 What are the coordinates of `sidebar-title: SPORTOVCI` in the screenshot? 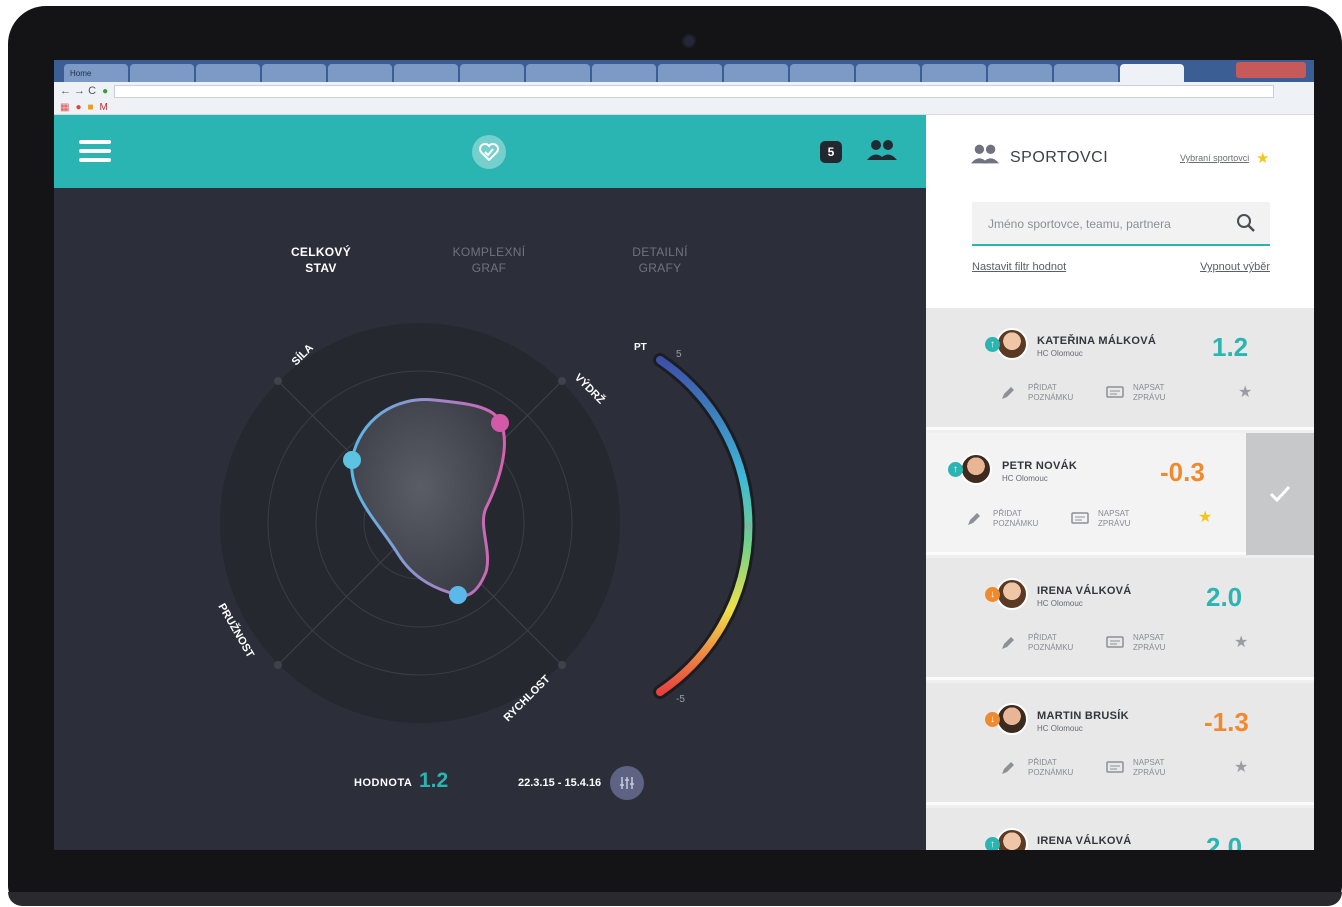 It's located at (1059, 157).